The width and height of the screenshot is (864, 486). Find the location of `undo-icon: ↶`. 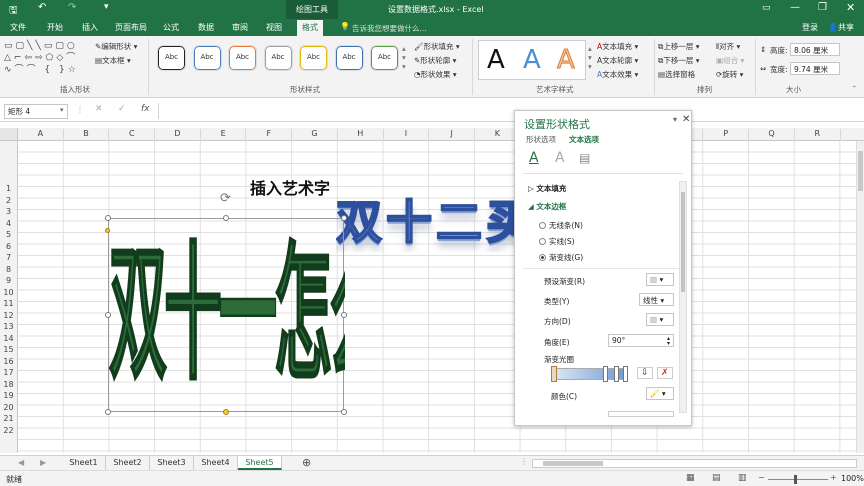

undo-icon: ↶ is located at coordinates (42, 7).